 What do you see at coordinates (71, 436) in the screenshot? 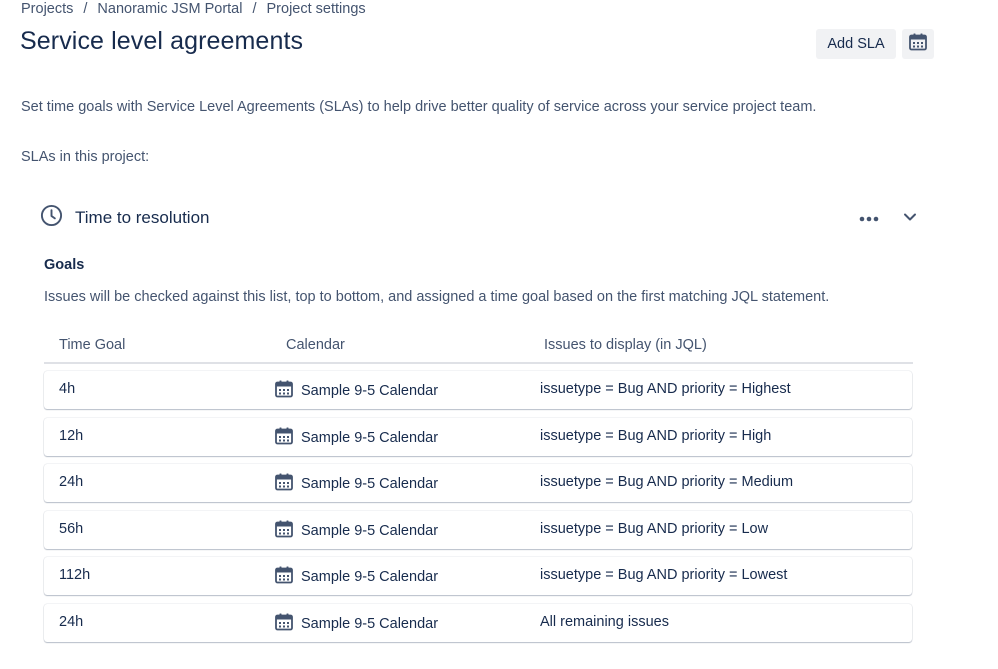
I see `time-goal: 12h` at bounding box center [71, 436].